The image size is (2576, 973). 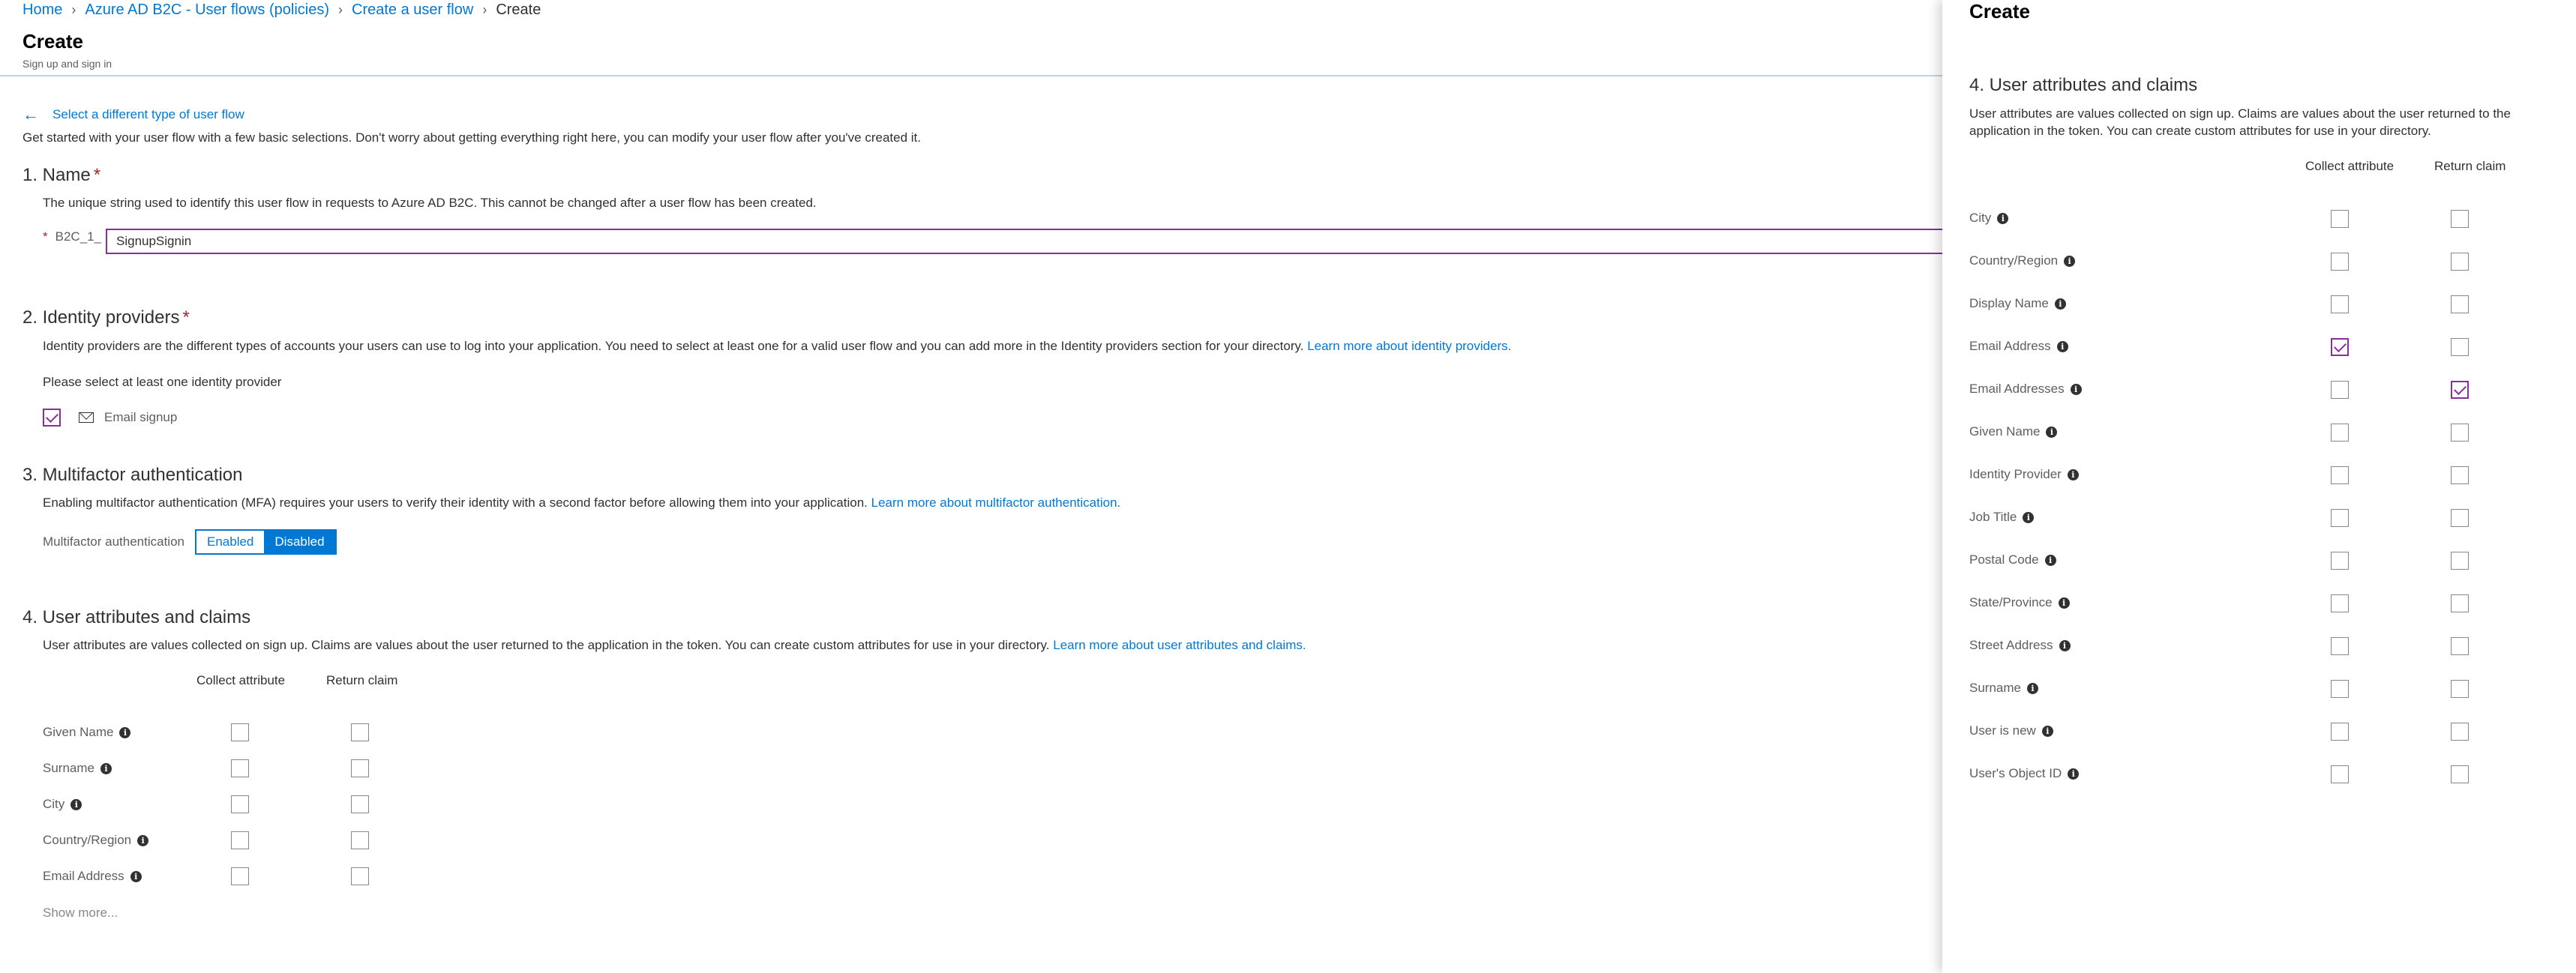 I want to click on attribute-label: Job Title, so click(x=1993, y=517).